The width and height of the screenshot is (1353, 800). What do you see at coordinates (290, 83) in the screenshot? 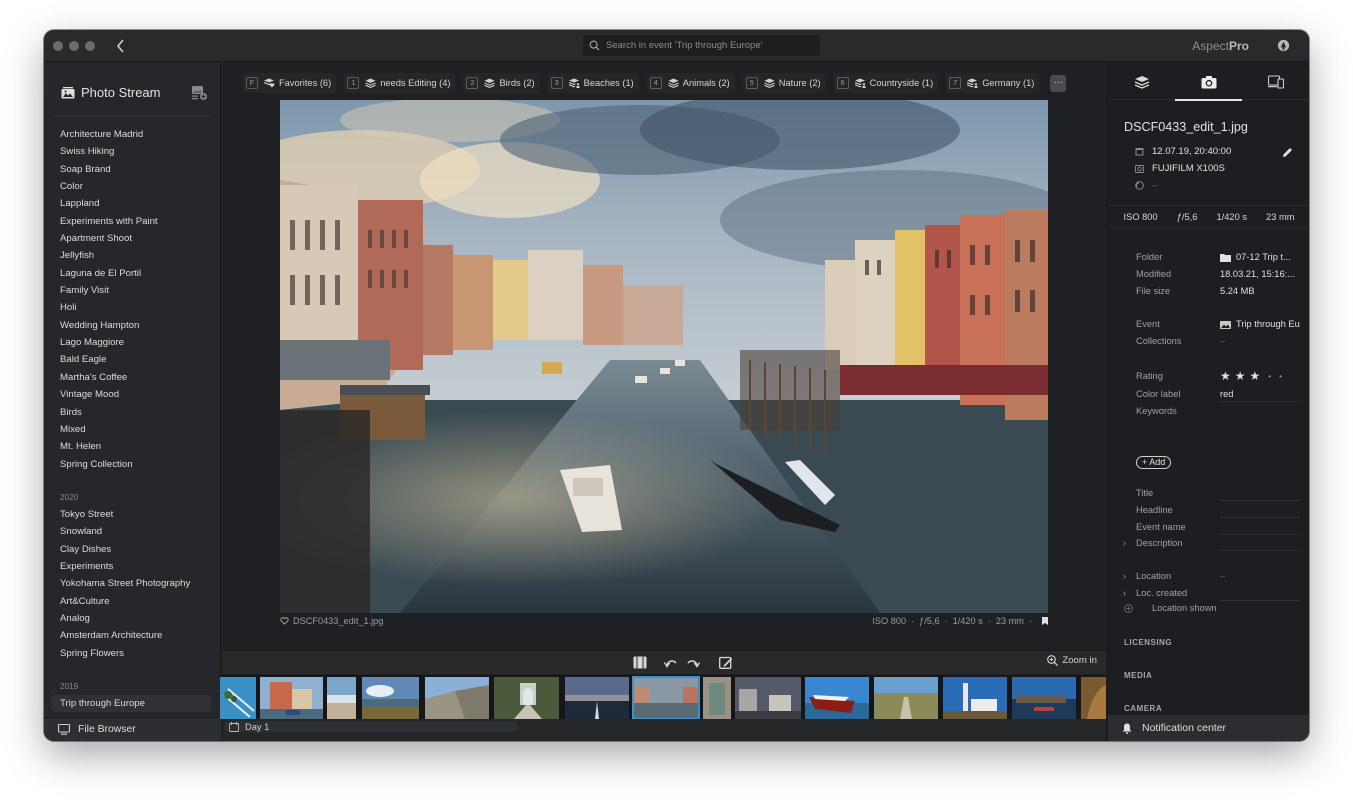
I see `collection-chip: F Favorites (6)` at bounding box center [290, 83].